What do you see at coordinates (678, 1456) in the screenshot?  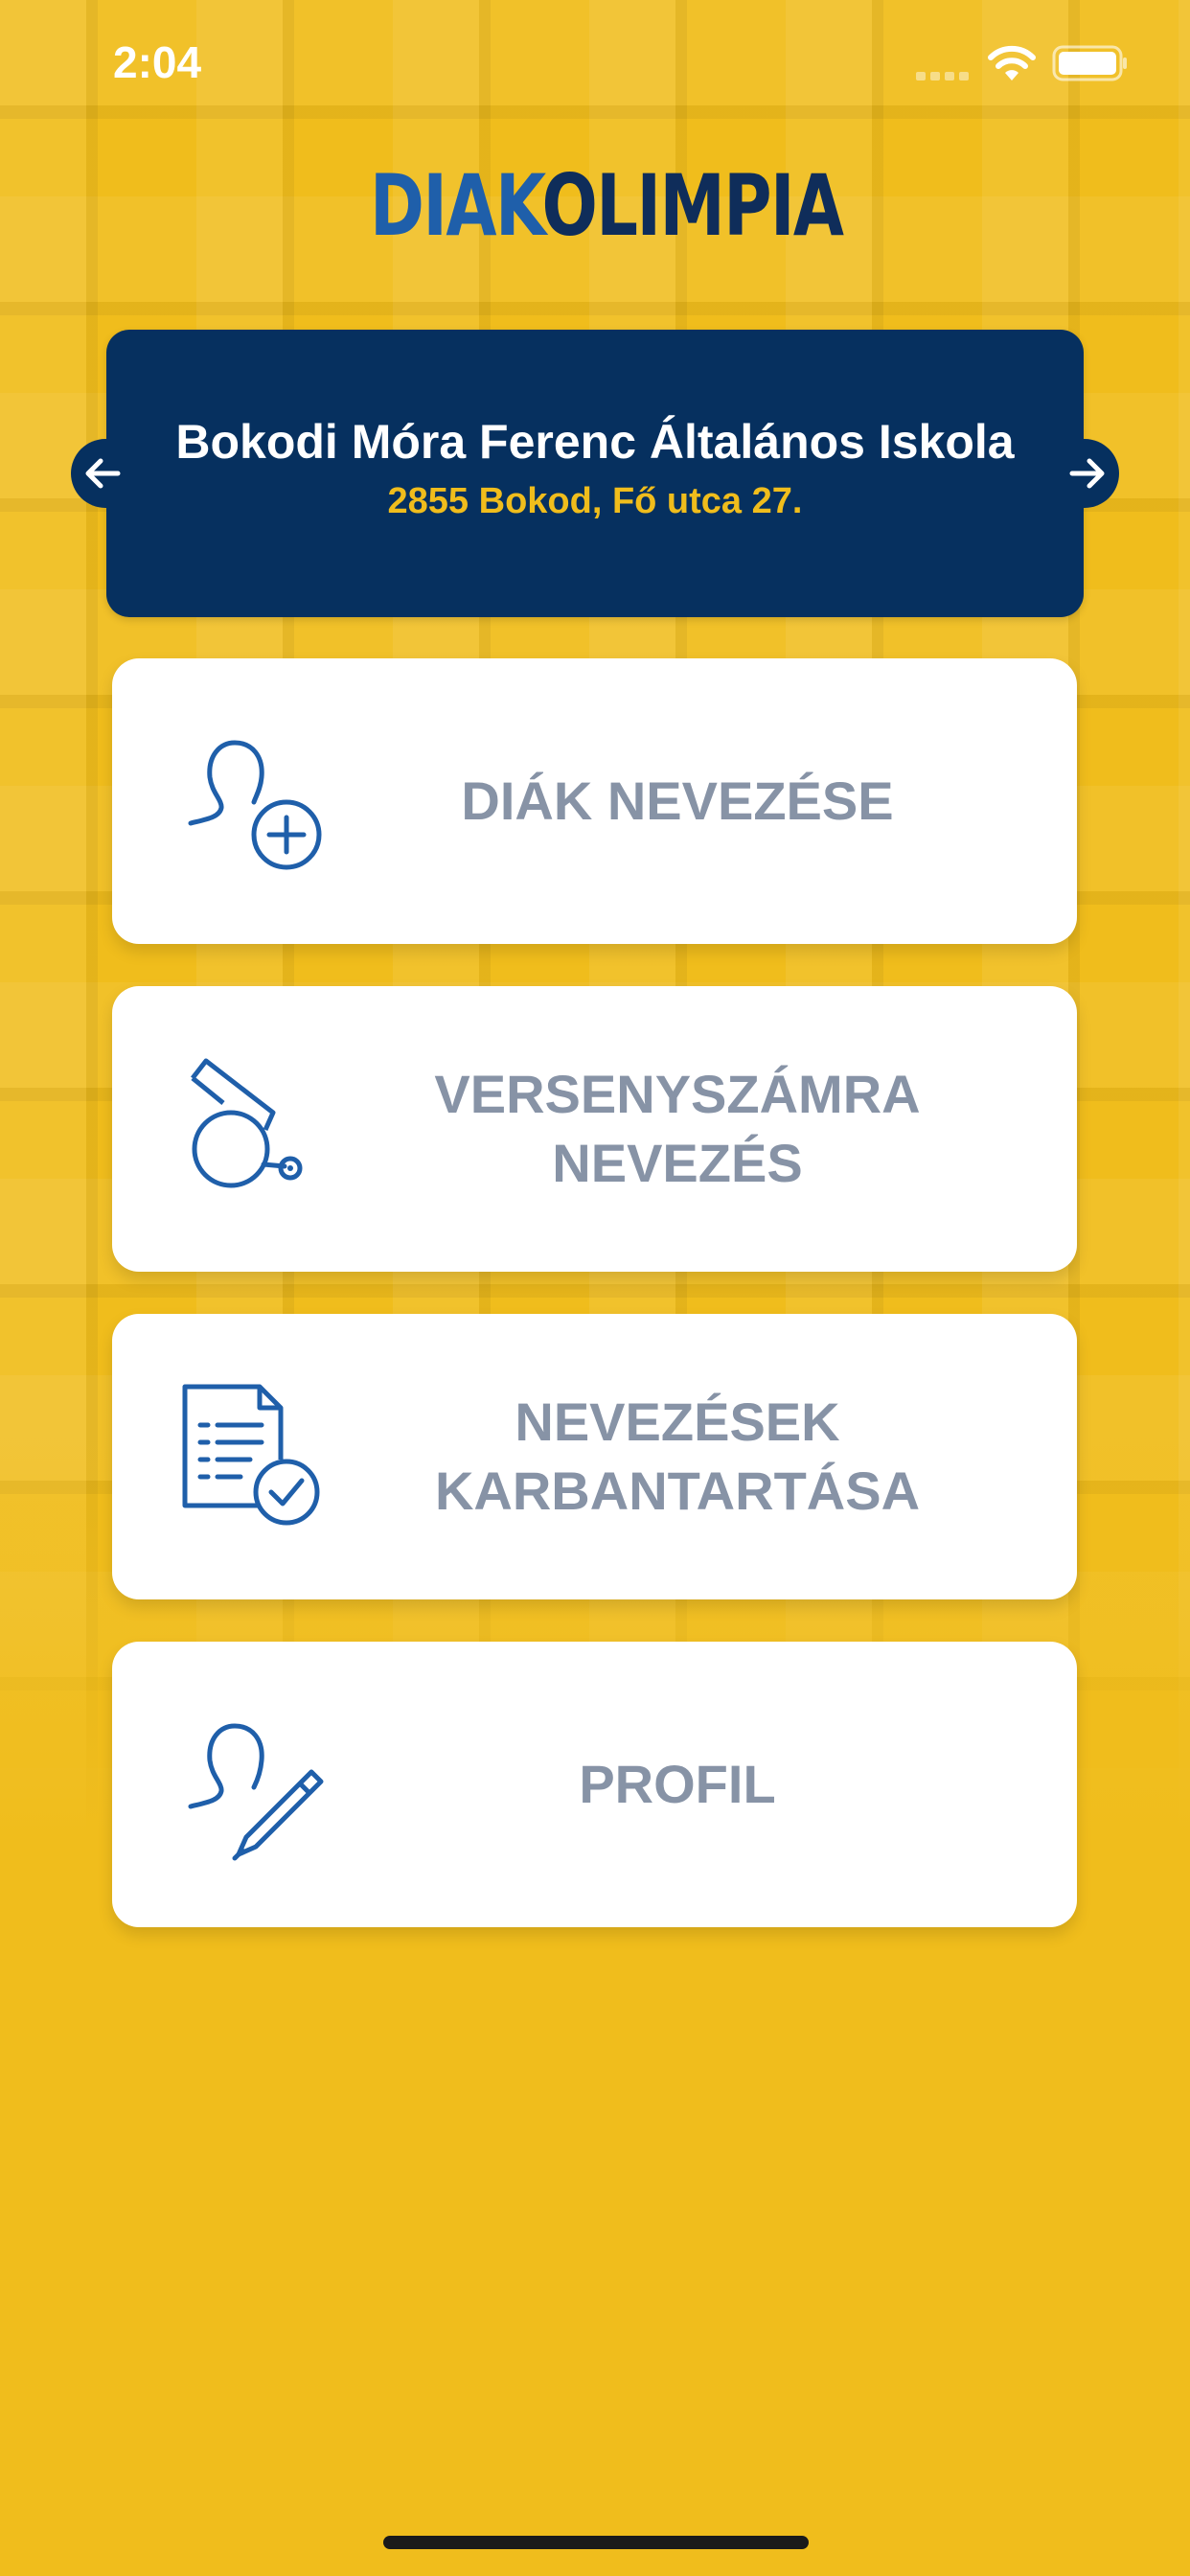 I see `menu-label-manage-registrations: NEVEZÉSEK KARBANTARTÁSA` at bounding box center [678, 1456].